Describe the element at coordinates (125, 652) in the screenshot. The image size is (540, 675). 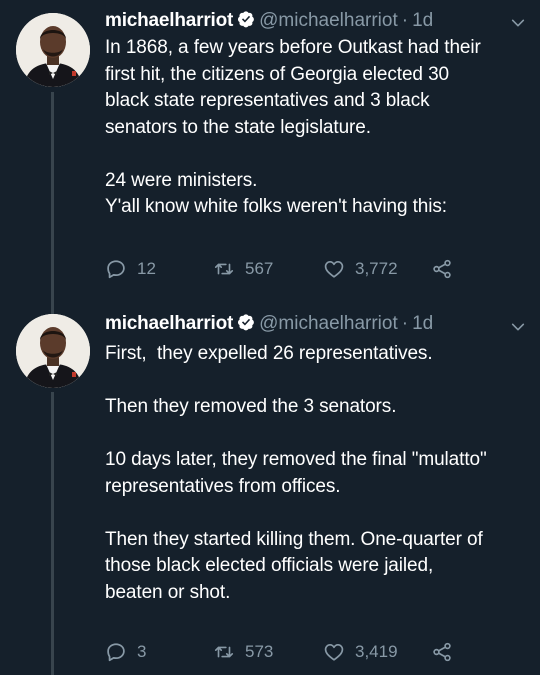
I see `reply-button: 3` at that location.